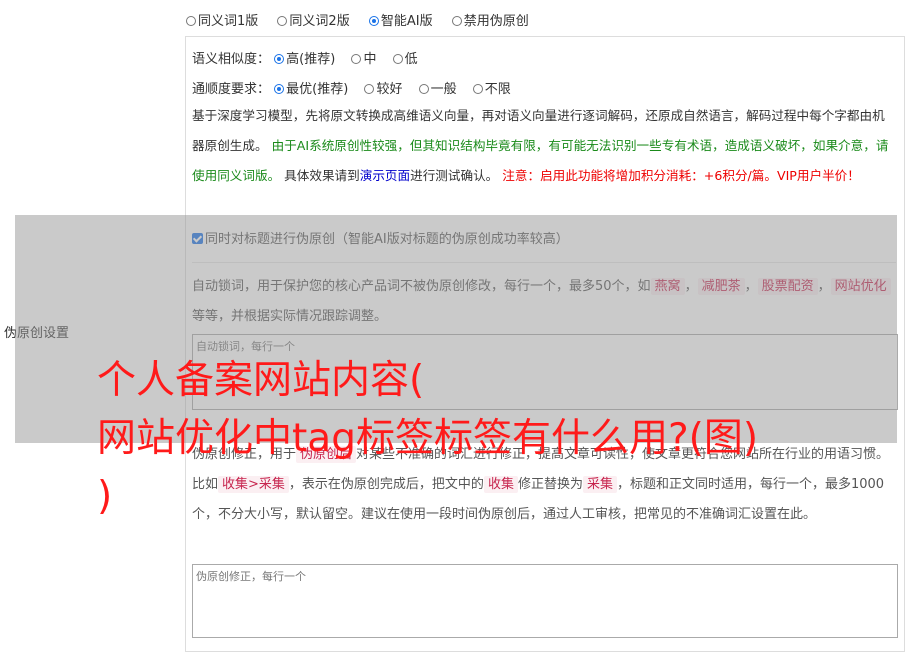 The image size is (911, 658). I want to click on tag-example: 收集, so click(500, 484).